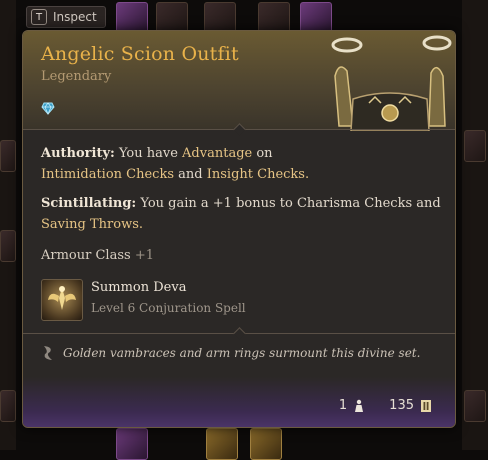 Image resolution: width=488 pixels, height=460 pixels. I want to click on inventory-edge-left, so click(8, 225).